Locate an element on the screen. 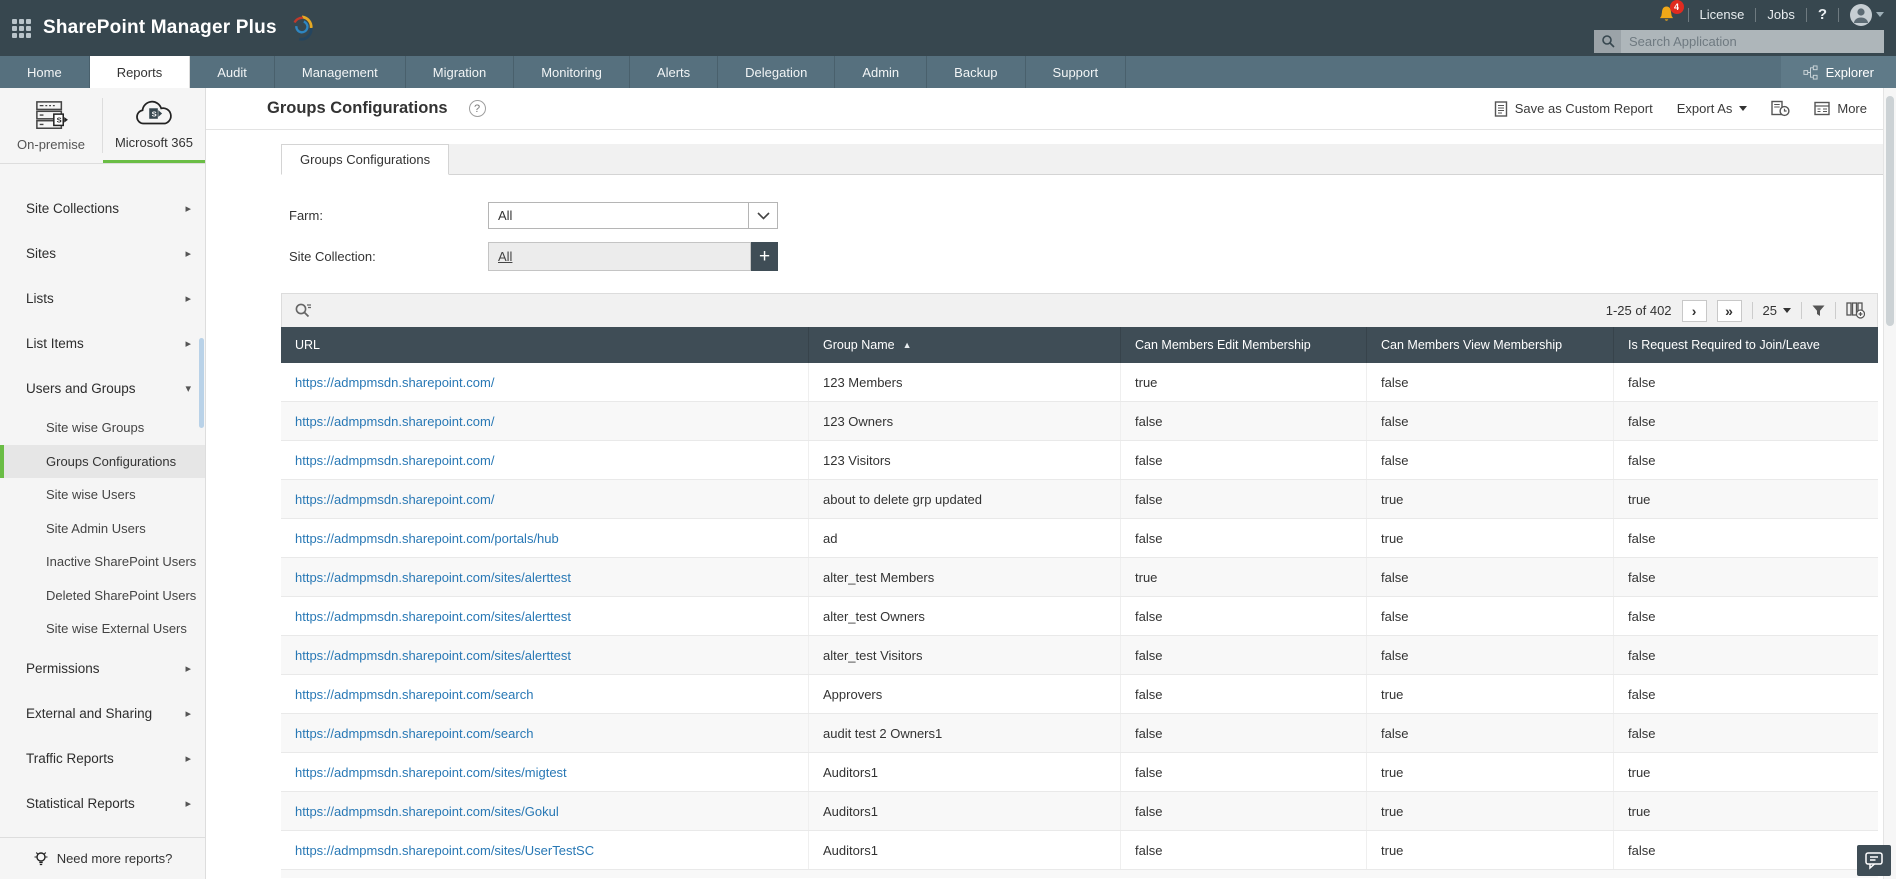 The width and height of the screenshot is (1896, 879). tab-backup: Backup is located at coordinates (976, 72).